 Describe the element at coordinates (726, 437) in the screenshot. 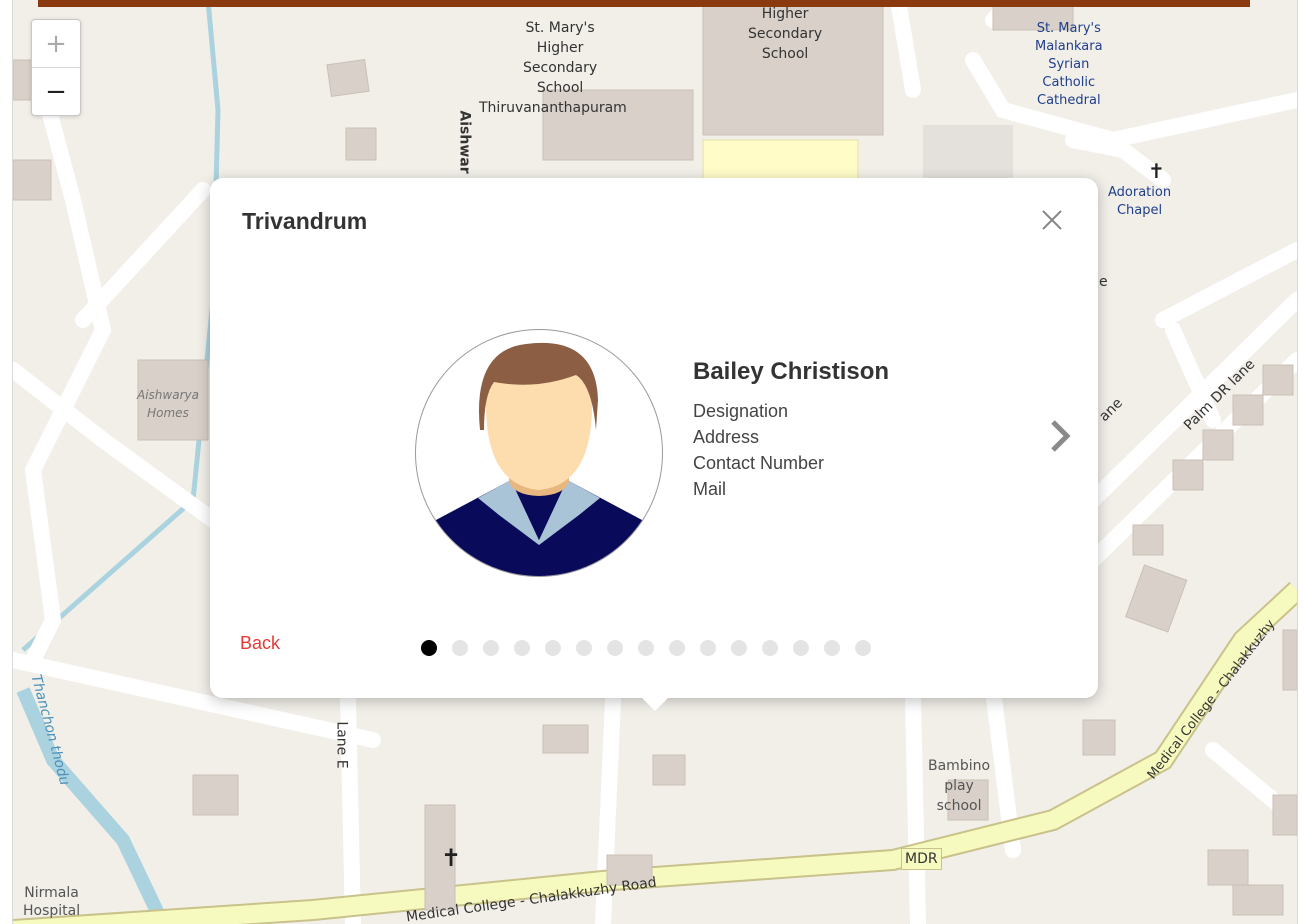

I see `field-address: Address` at that location.